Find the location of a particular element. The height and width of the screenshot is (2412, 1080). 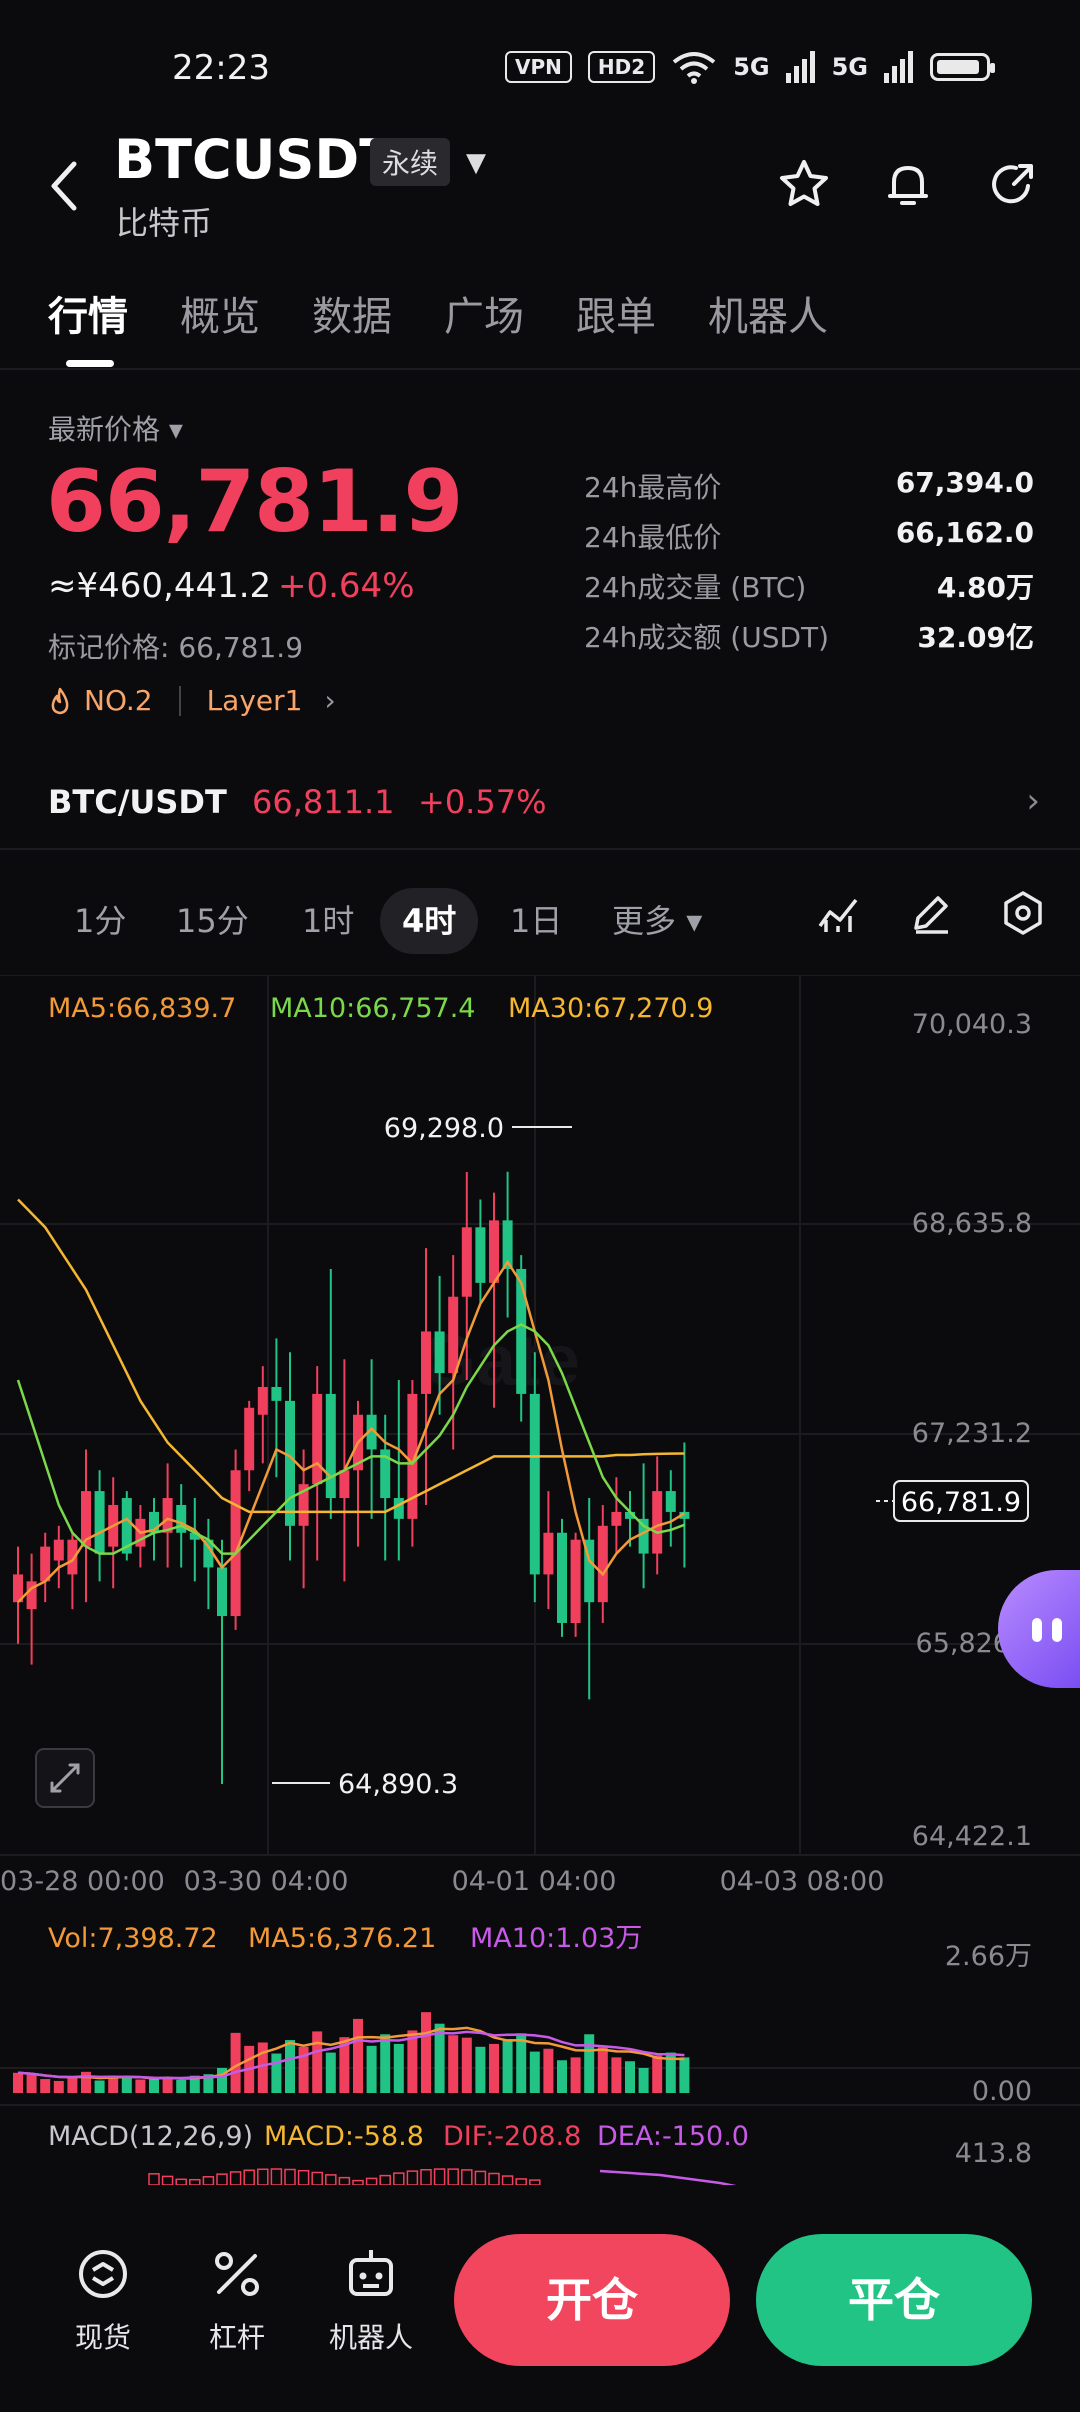

vol-tick: 2.66万 is located at coordinates (988, 1956).